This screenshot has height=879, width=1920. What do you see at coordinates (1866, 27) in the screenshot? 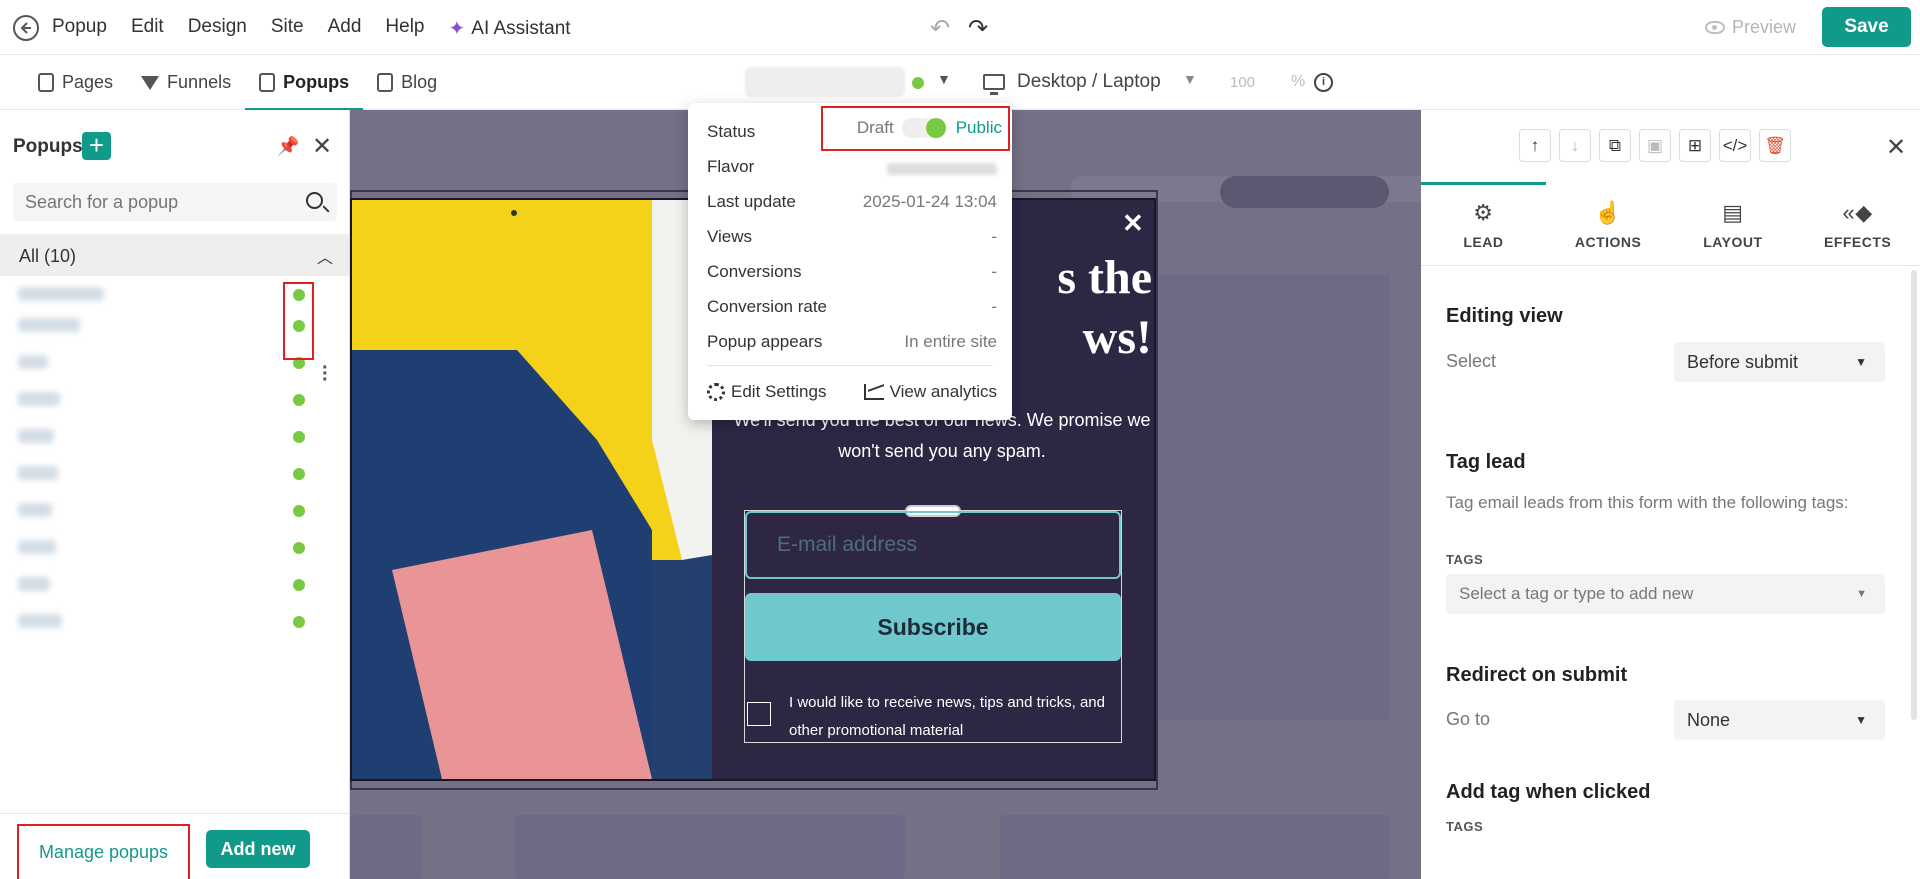
I see `save-button: Save` at bounding box center [1866, 27].